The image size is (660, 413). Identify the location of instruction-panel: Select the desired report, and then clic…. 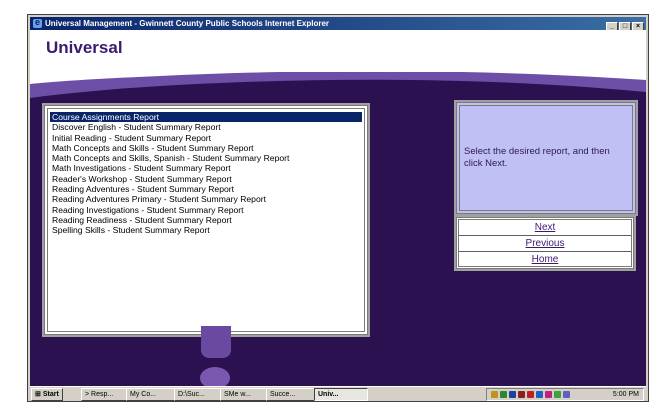
(546, 158).